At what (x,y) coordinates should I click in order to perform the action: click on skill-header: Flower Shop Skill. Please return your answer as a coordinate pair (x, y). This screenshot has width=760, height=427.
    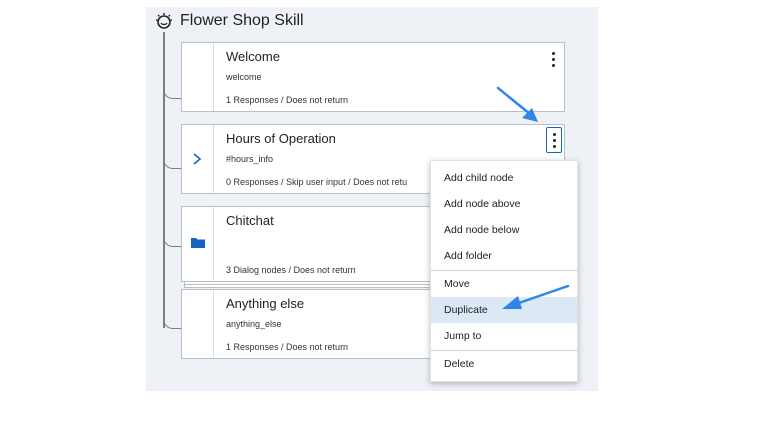
    Looking at the image, I should click on (229, 21).